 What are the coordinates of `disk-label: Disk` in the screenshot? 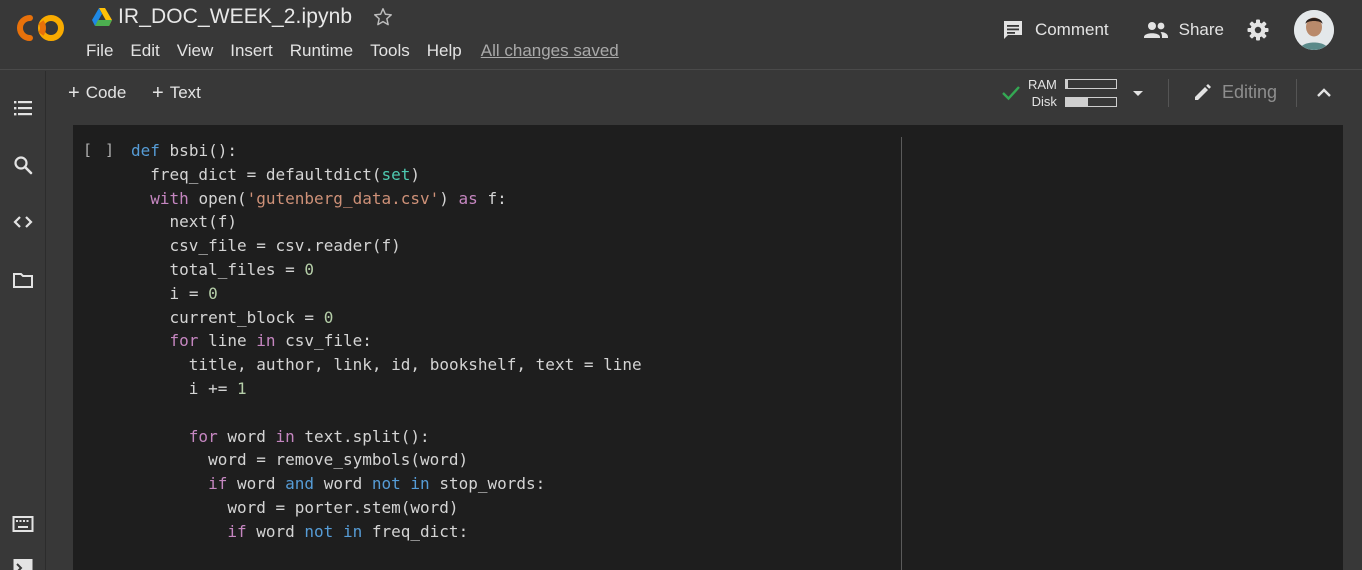 It's located at (1044, 101).